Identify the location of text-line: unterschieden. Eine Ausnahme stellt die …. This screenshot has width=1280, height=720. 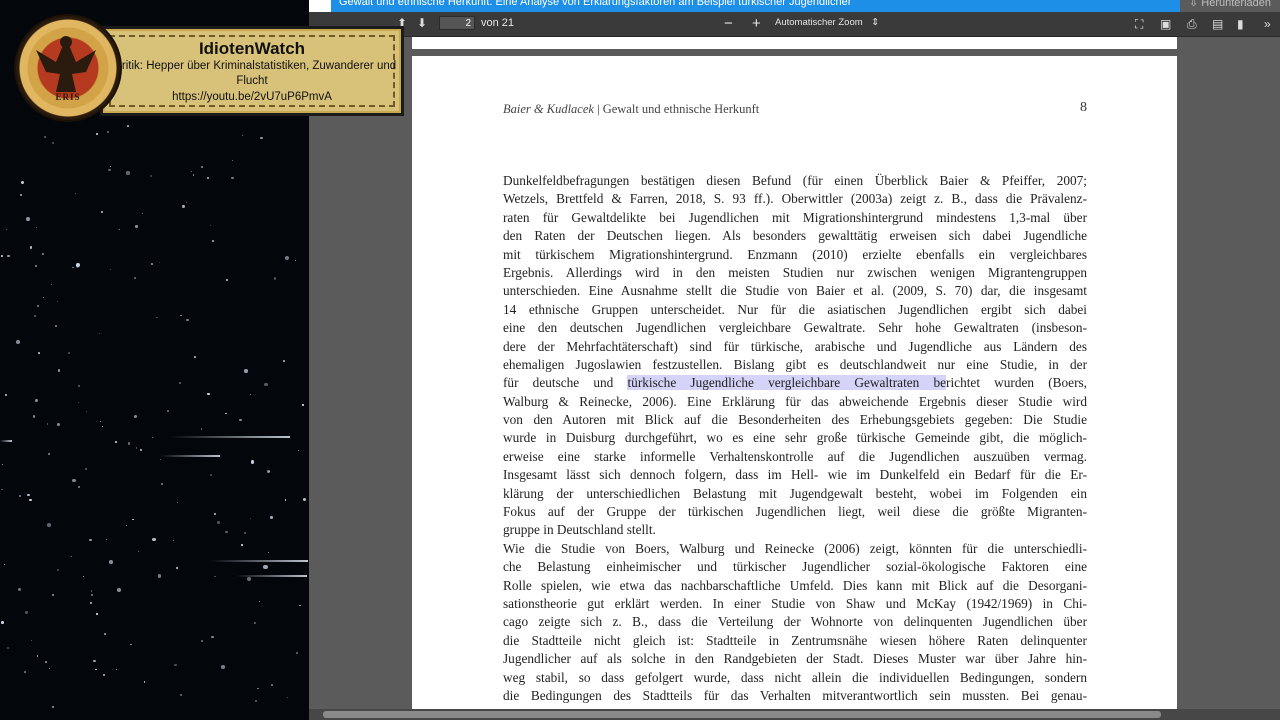
(795, 291).